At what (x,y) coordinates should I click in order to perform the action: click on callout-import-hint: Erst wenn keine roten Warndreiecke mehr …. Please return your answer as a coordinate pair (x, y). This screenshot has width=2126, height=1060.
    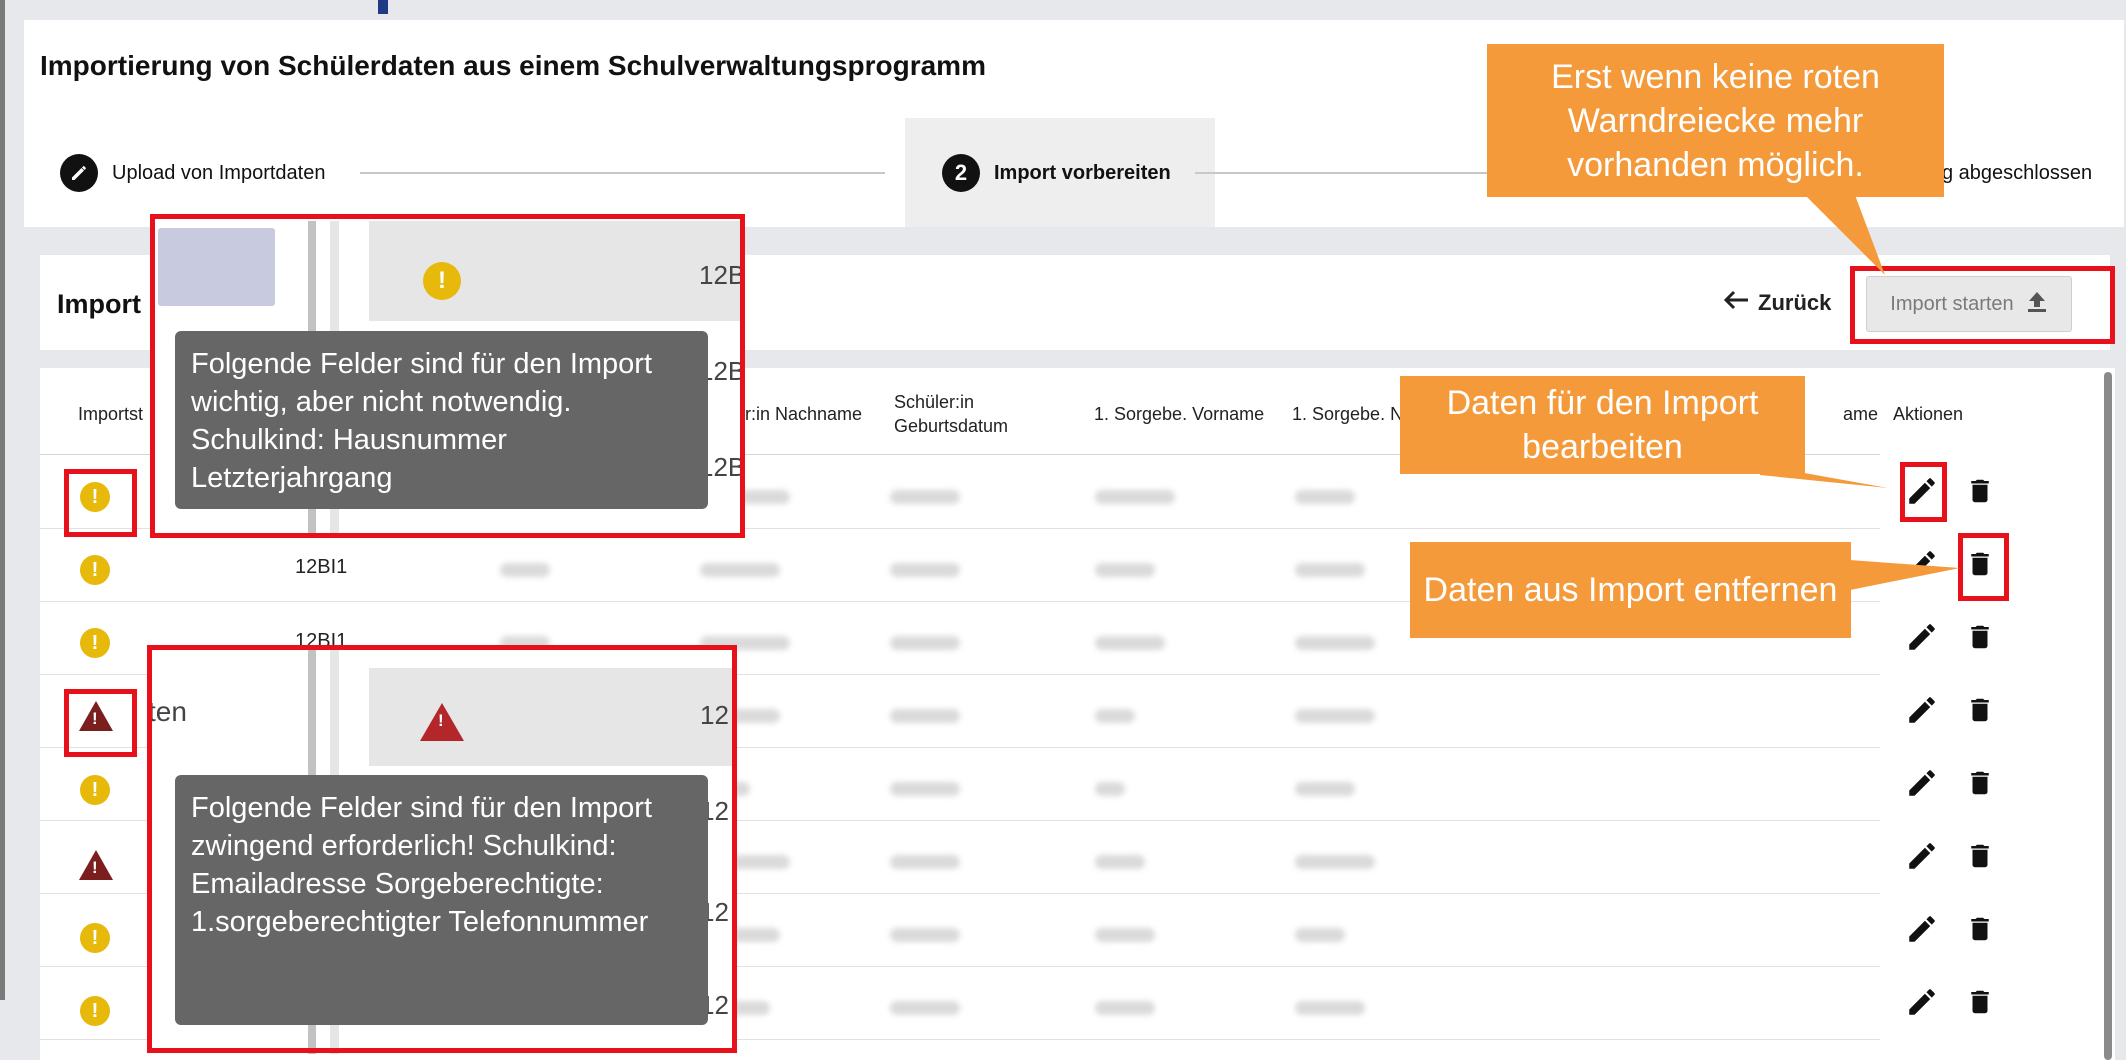
    Looking at the image, I should click on (1715, 120).